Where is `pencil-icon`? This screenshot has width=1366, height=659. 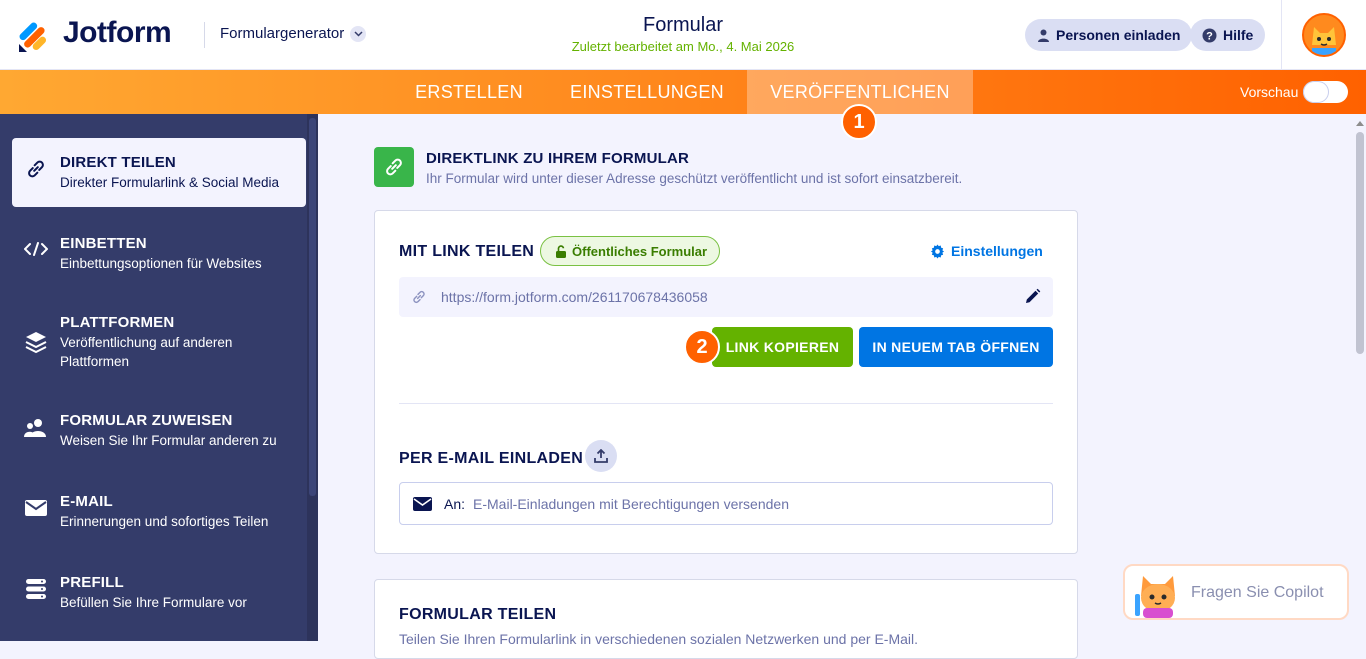
pencil-icon is located at coordinates (1032, 296).